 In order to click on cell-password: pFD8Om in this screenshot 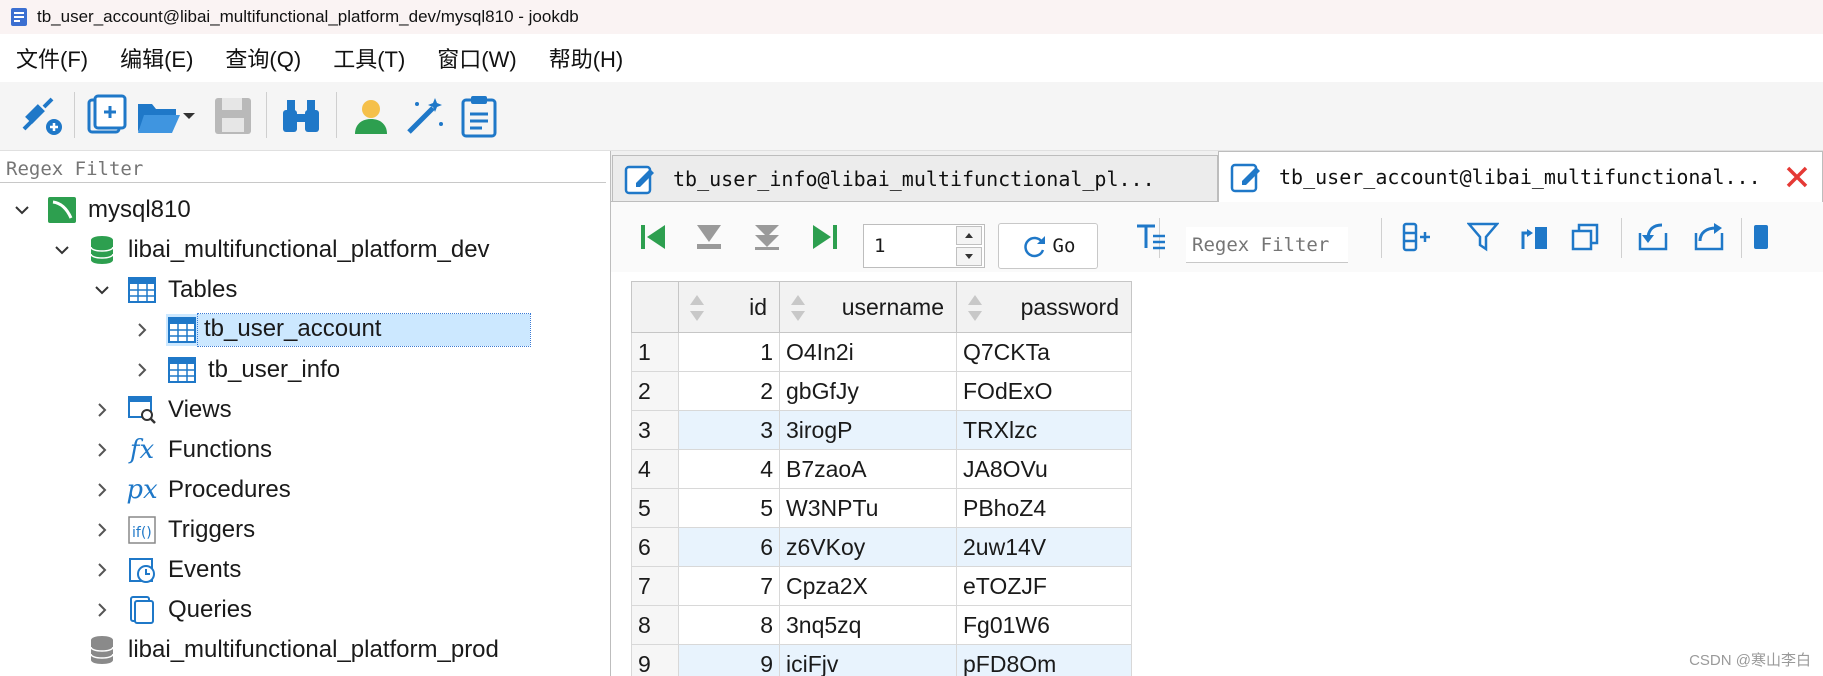, I will do `click(1044, 660)`.